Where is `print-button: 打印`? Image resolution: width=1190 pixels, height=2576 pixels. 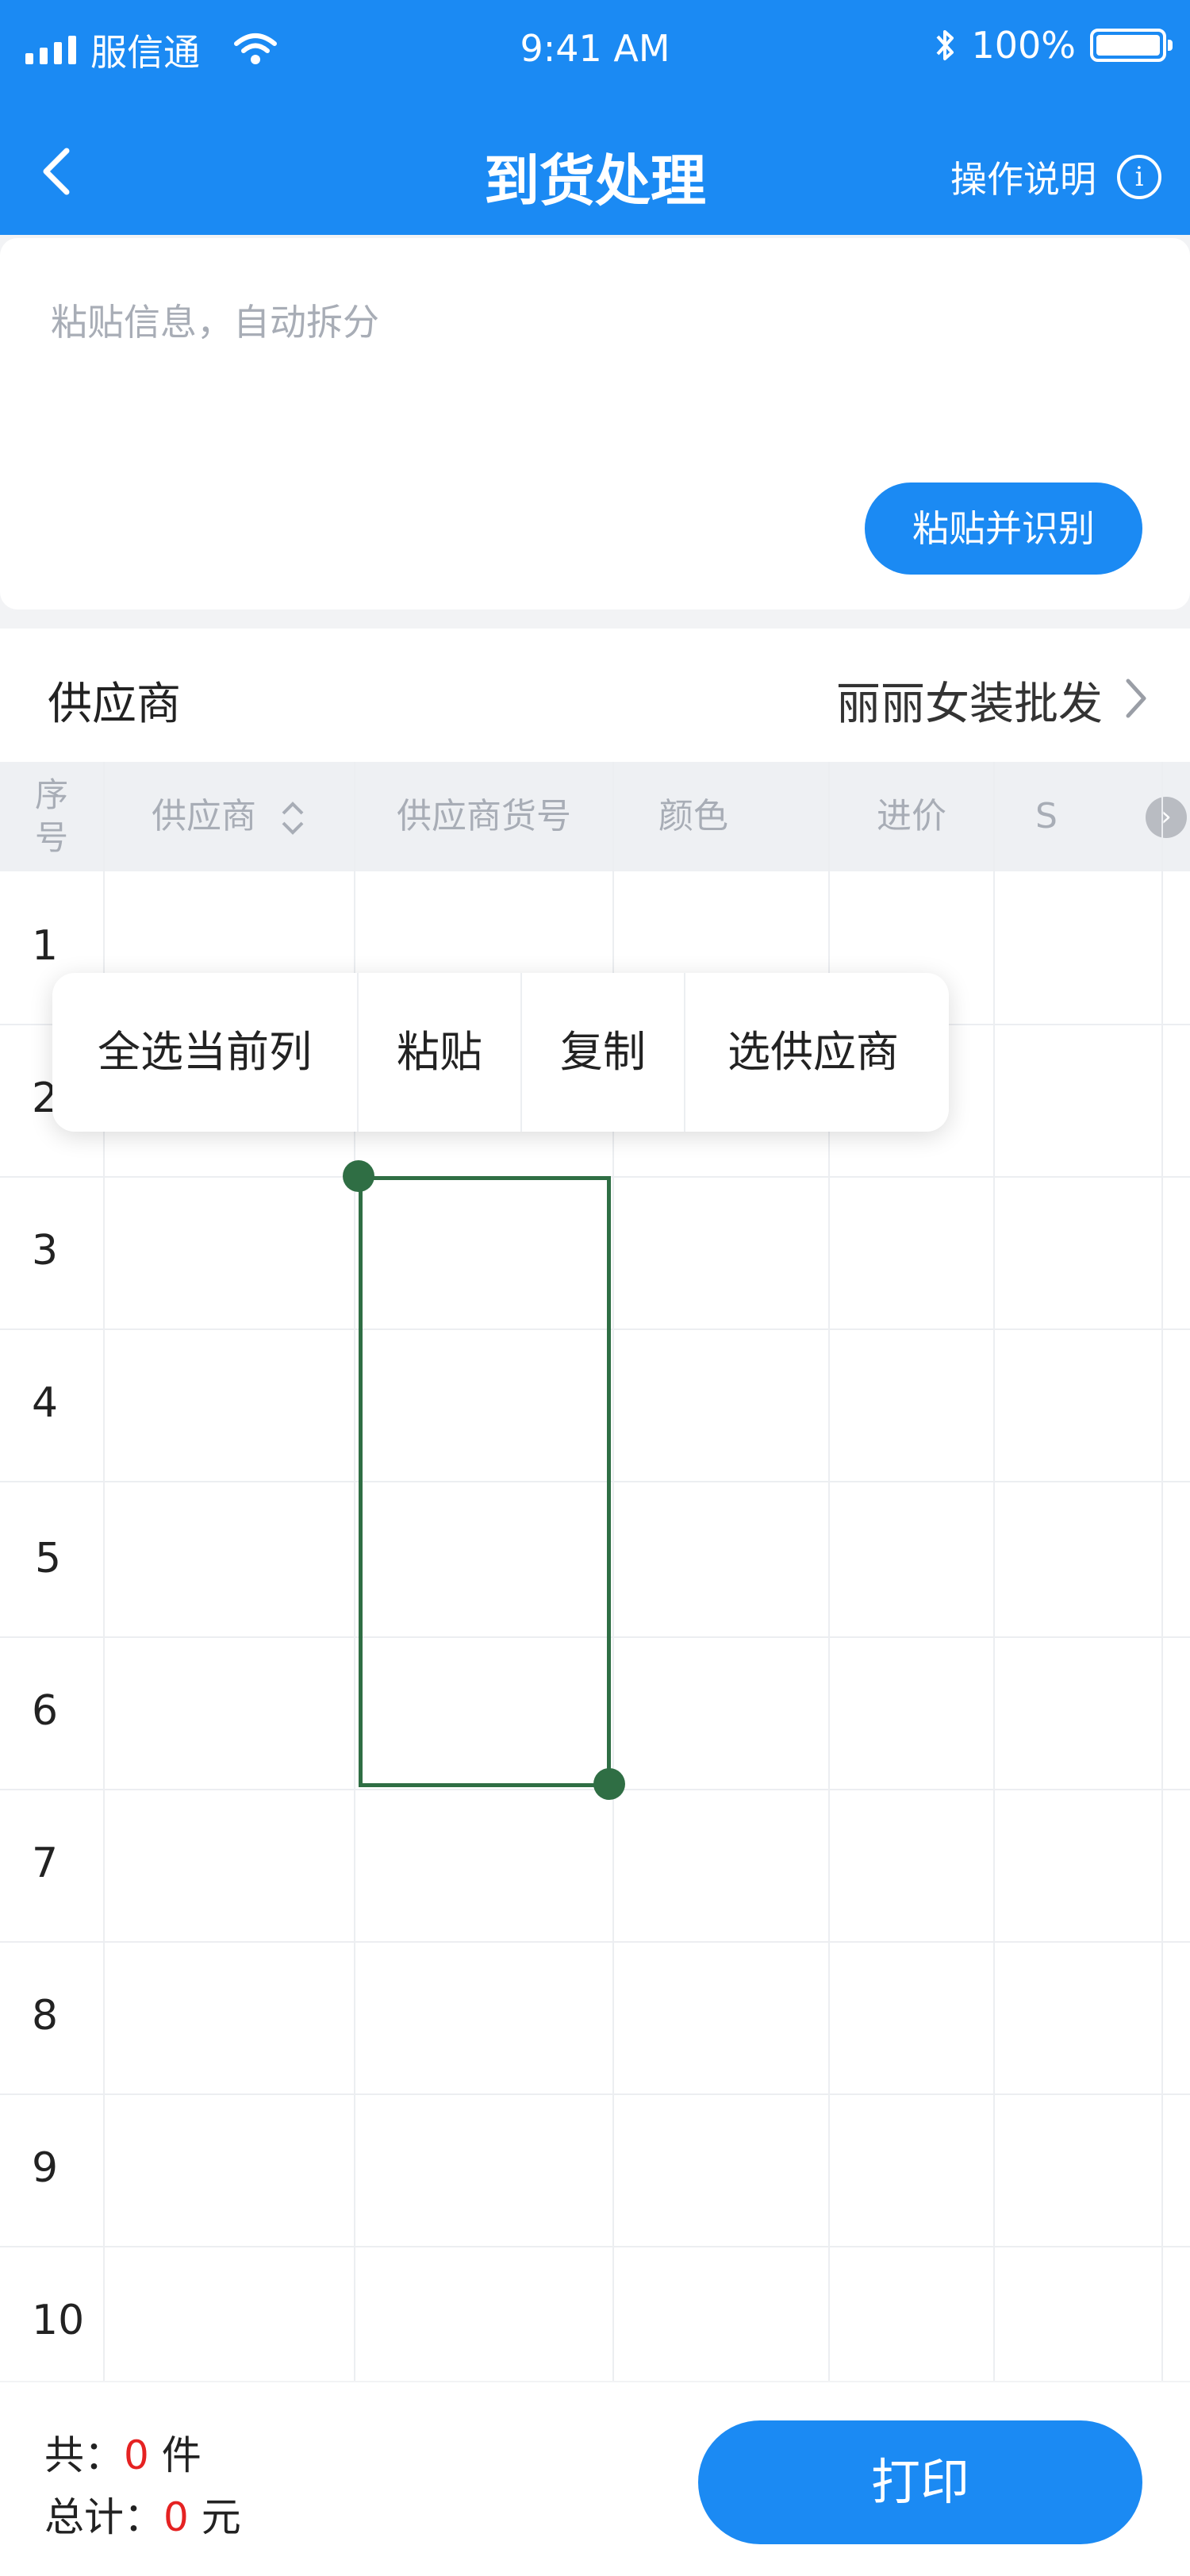
print-button: 打印 is located at coordinates (920, 2482).